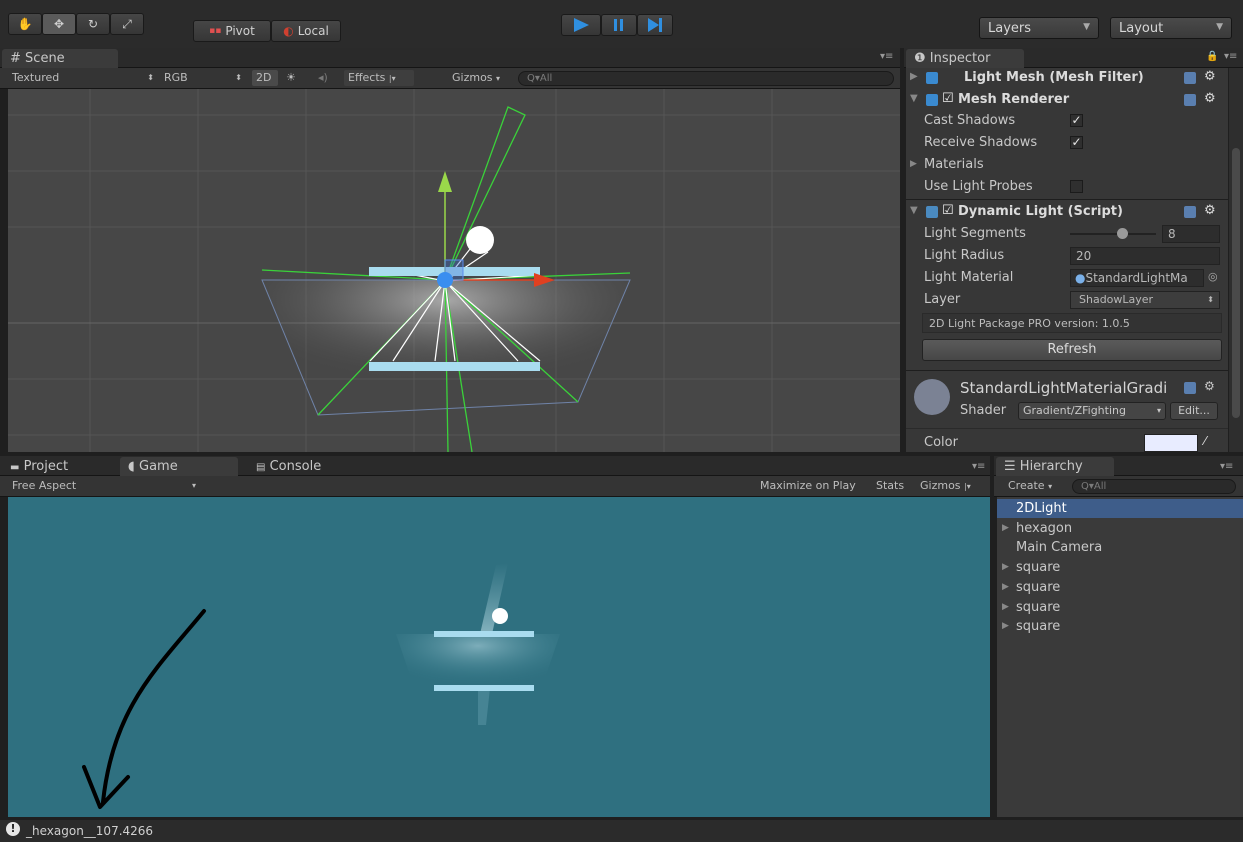 The image size is (1243, 842). I want to click on step-icon, so click(655, 25).